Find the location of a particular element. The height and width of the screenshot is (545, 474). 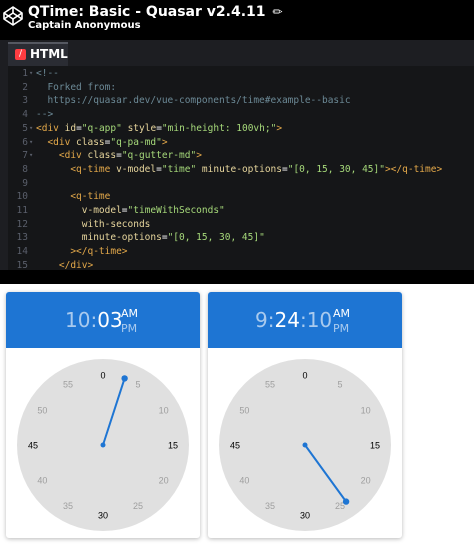

code-line: 7 ▾ <div class="q-gutter-md"> is located at coordinates (241, 155).